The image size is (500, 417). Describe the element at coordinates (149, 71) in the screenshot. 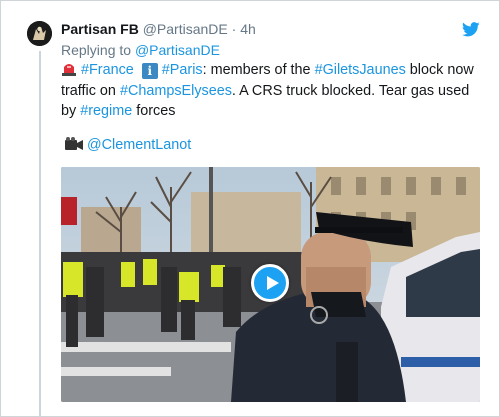

I see `information-icon: i` at that location.